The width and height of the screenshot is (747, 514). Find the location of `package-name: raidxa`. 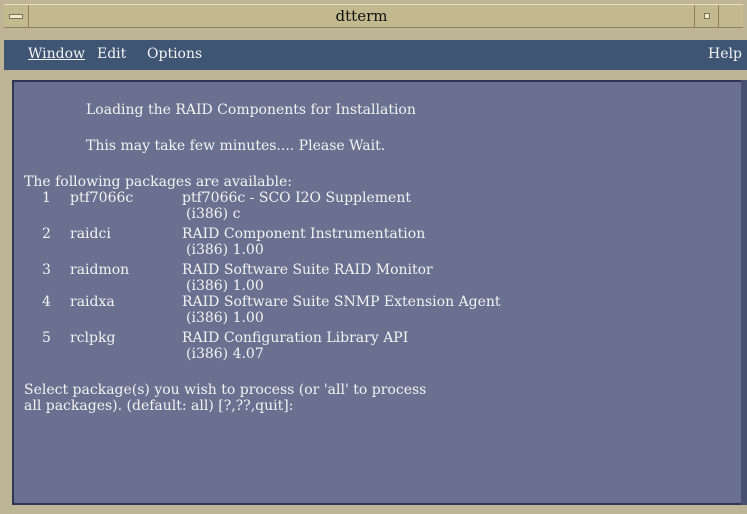

package-name: raidxa is located at coordinates (92, 302).